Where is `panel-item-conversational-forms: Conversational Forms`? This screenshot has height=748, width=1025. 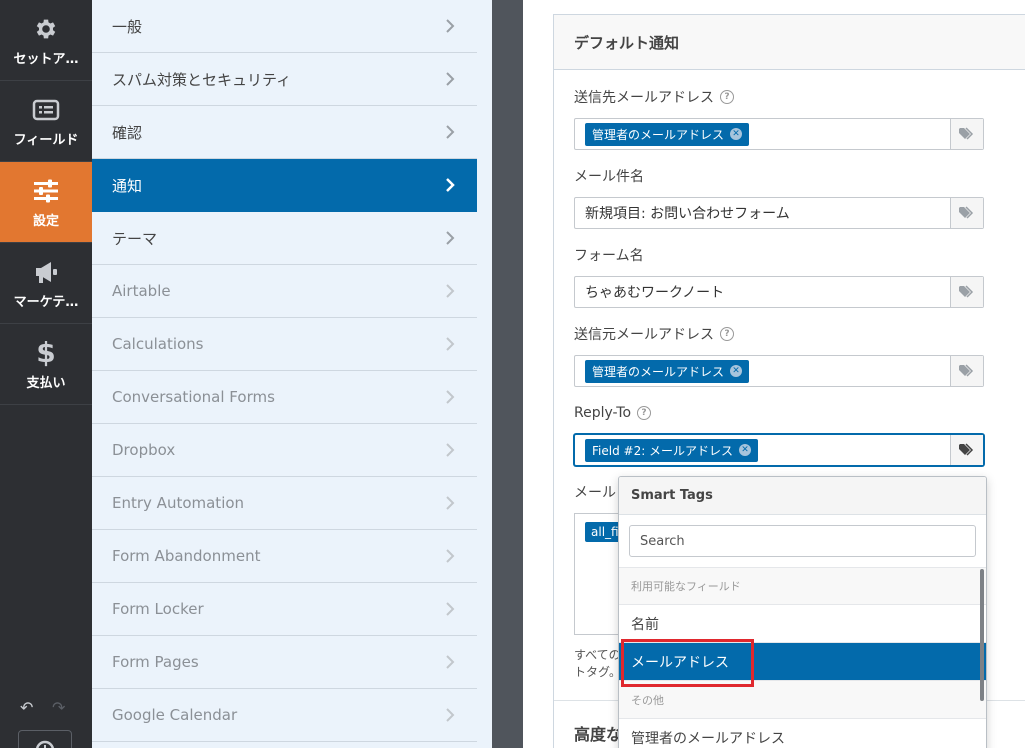 panel-item-conversational-forms: Conversational Forms is located at coordinates (284, 397).